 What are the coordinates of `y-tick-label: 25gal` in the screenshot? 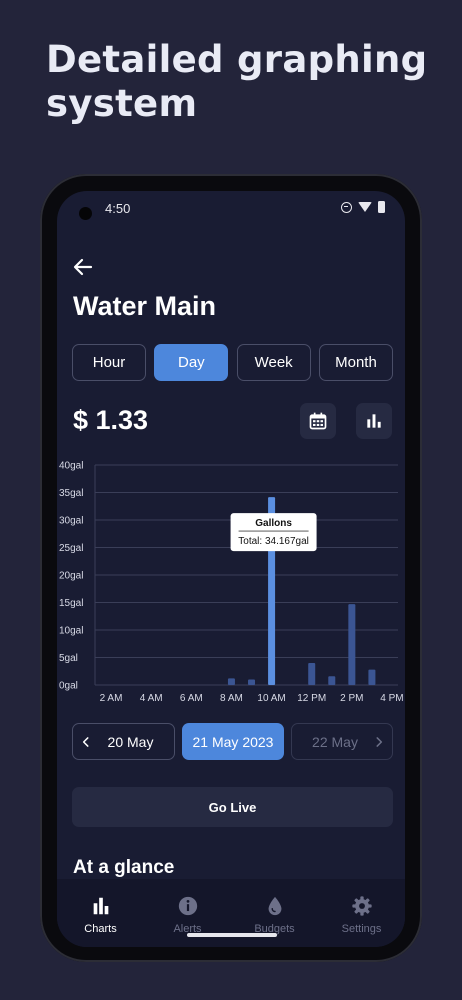 It's located at (71, 548).